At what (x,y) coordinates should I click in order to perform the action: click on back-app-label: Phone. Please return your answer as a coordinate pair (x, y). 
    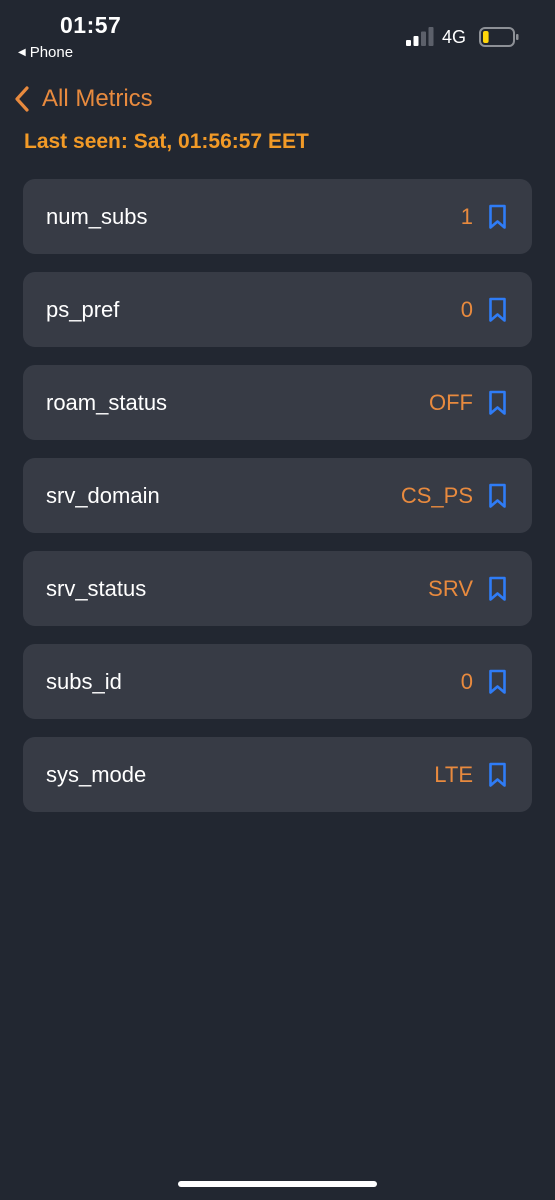
    Looking at the image, I should click on (51, 52).